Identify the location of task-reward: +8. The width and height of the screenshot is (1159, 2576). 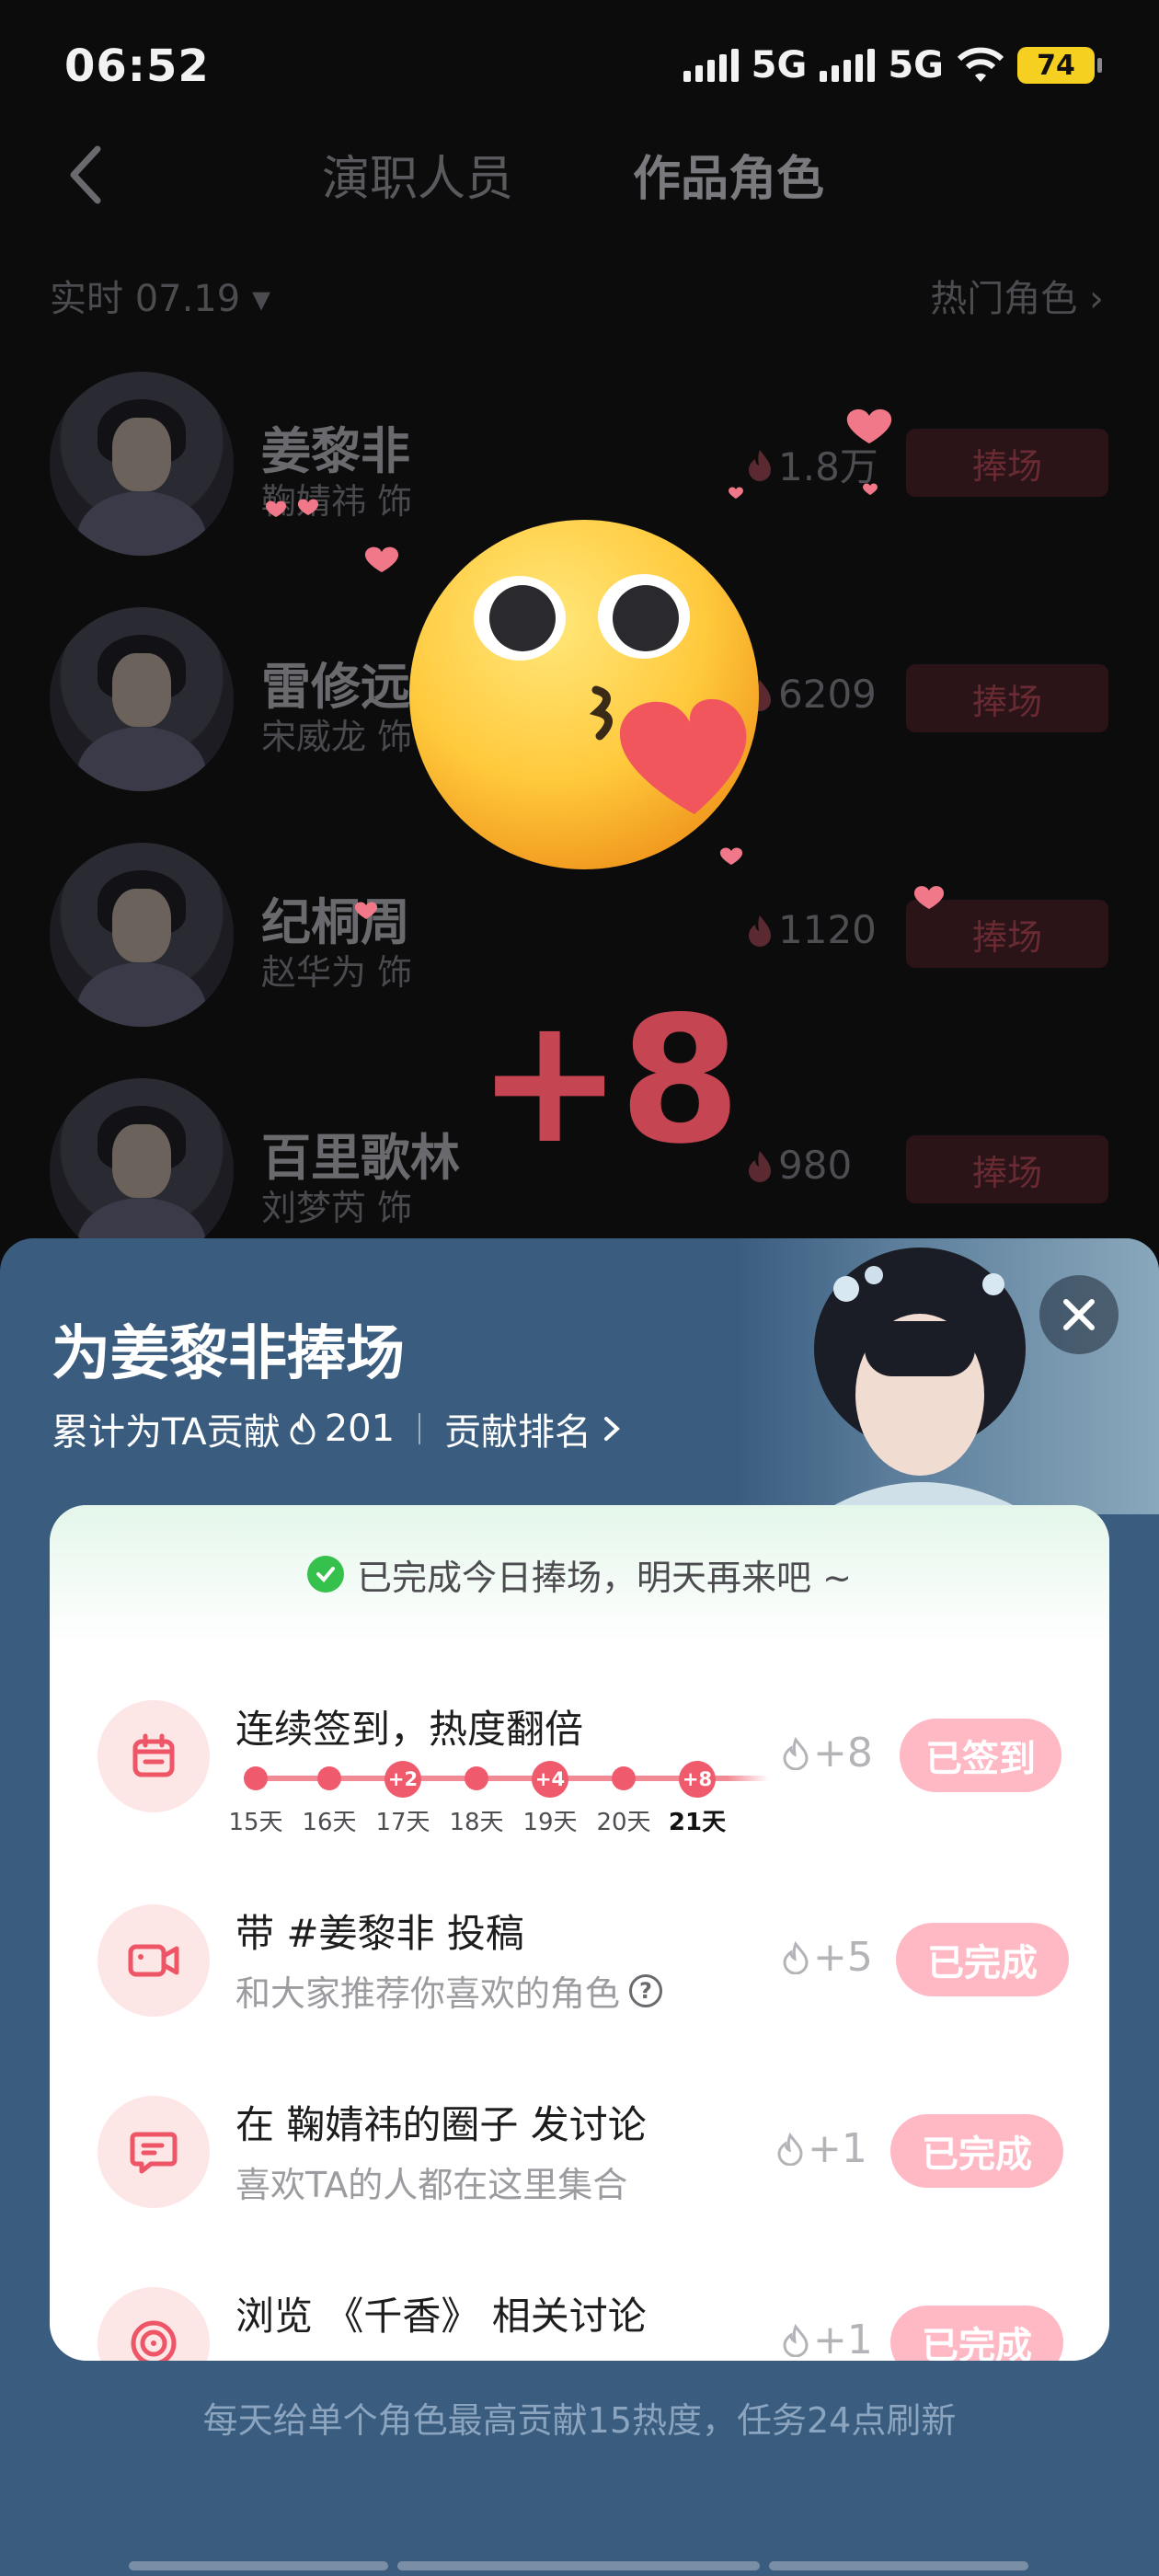
(827, 1753).